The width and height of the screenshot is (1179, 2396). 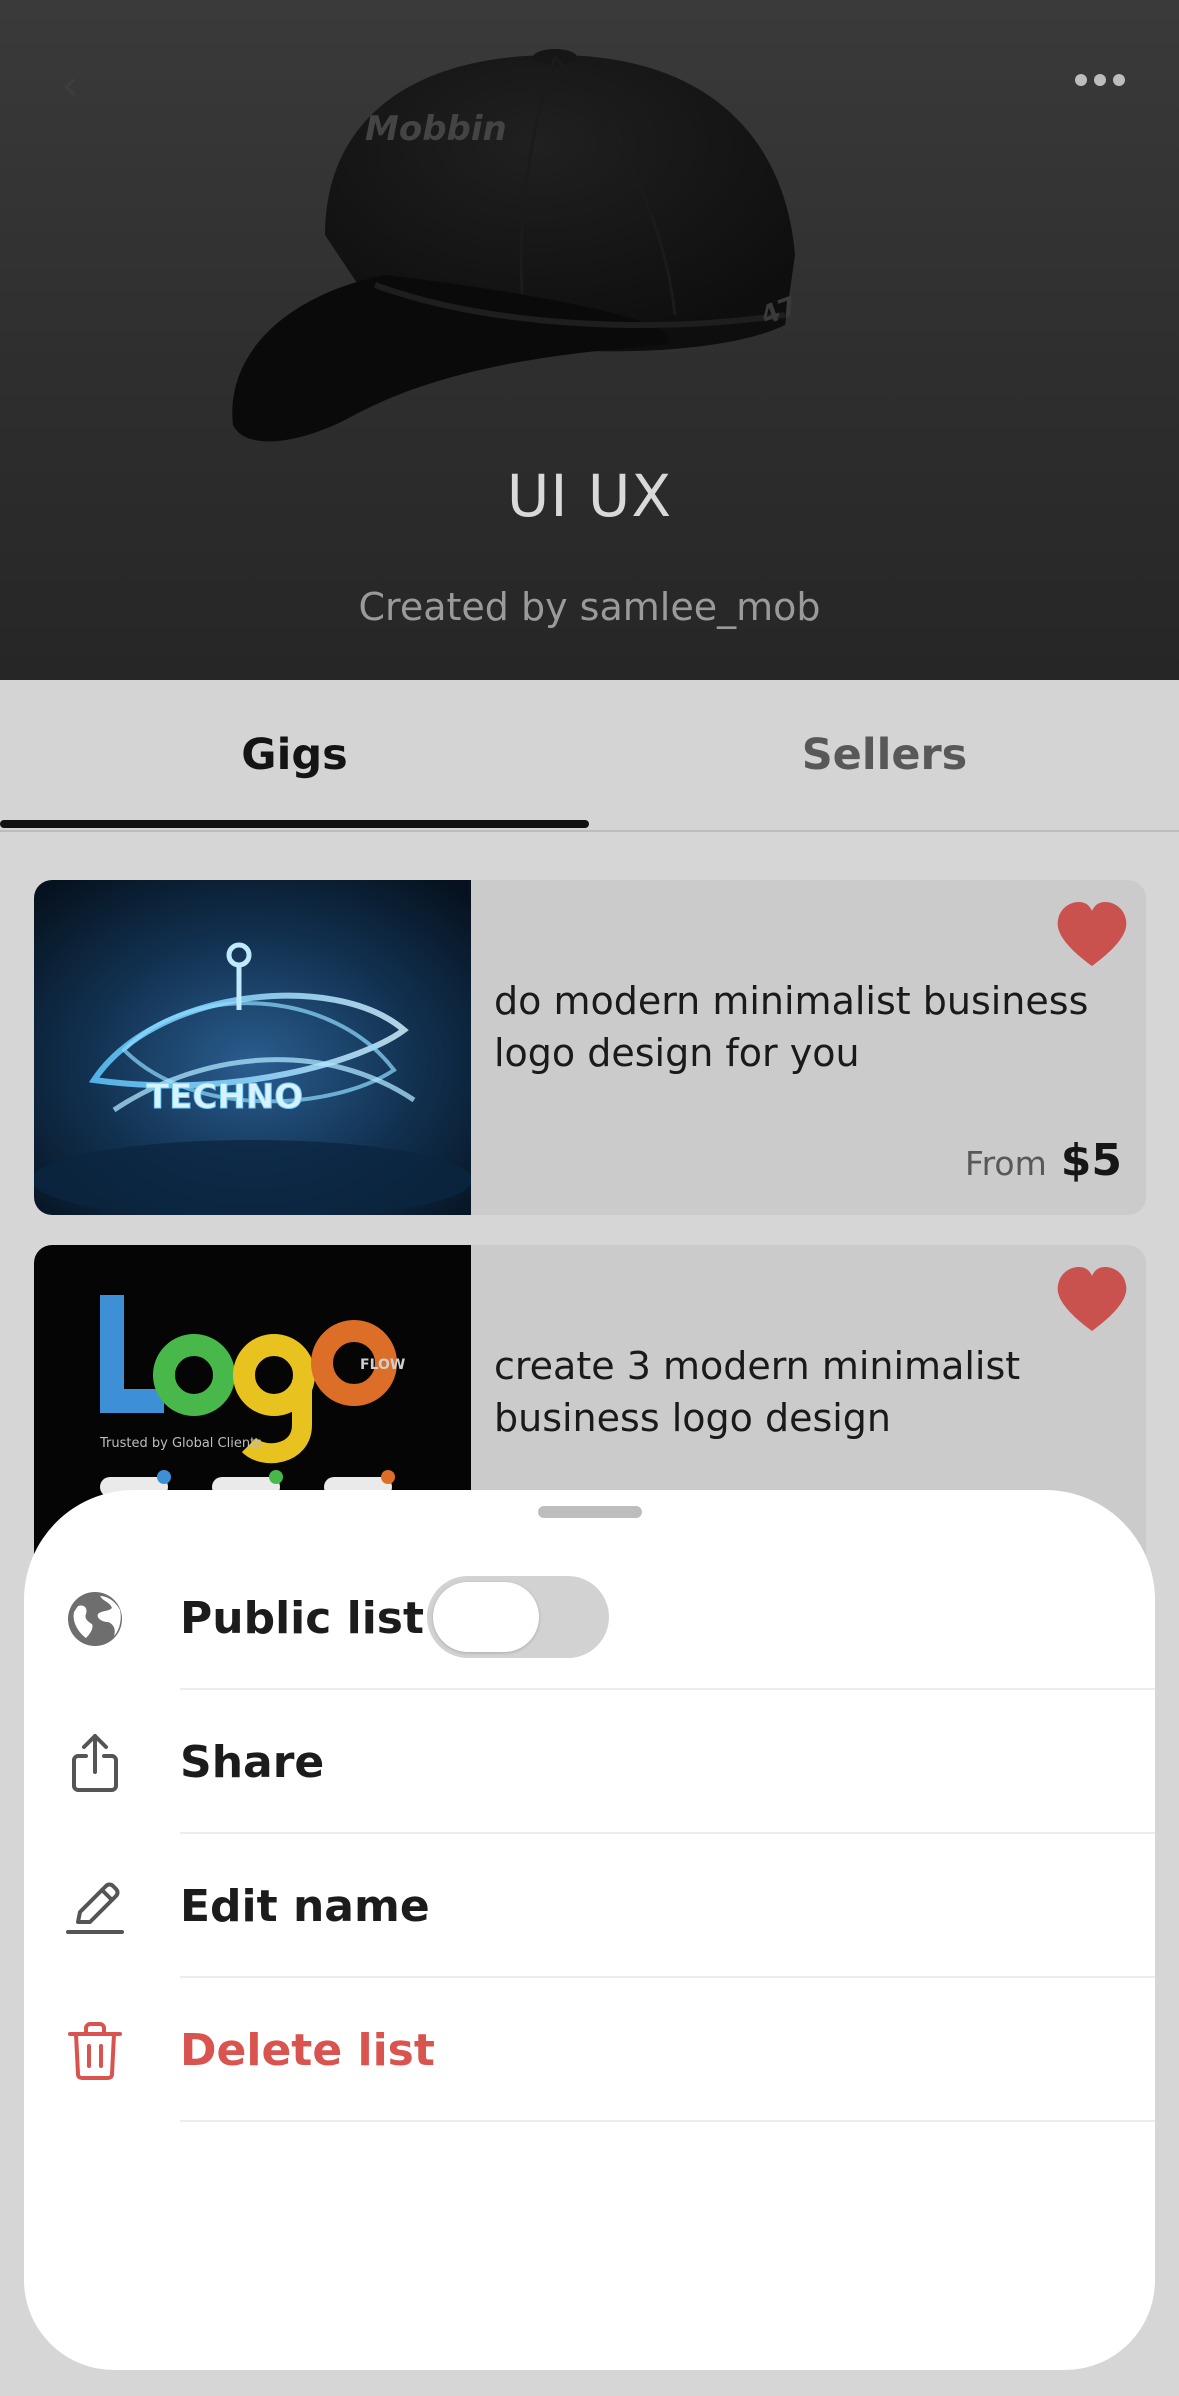 I want to click on price-amount: $5, so click(x=1091, y=1160).